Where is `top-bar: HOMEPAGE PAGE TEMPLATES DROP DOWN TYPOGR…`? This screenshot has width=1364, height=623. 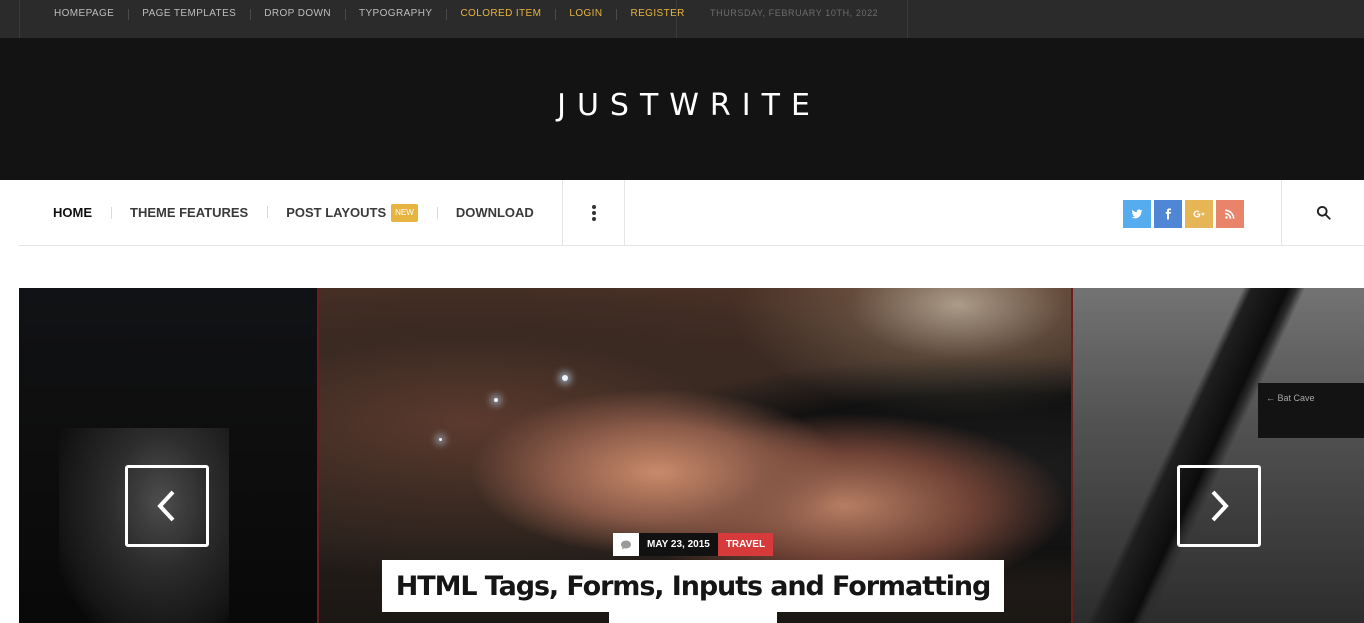 top-bar: HOMEPAGE PAGE TEMPLATES DROP DOWN TYPOGR… is located at coordinates (682, 19).